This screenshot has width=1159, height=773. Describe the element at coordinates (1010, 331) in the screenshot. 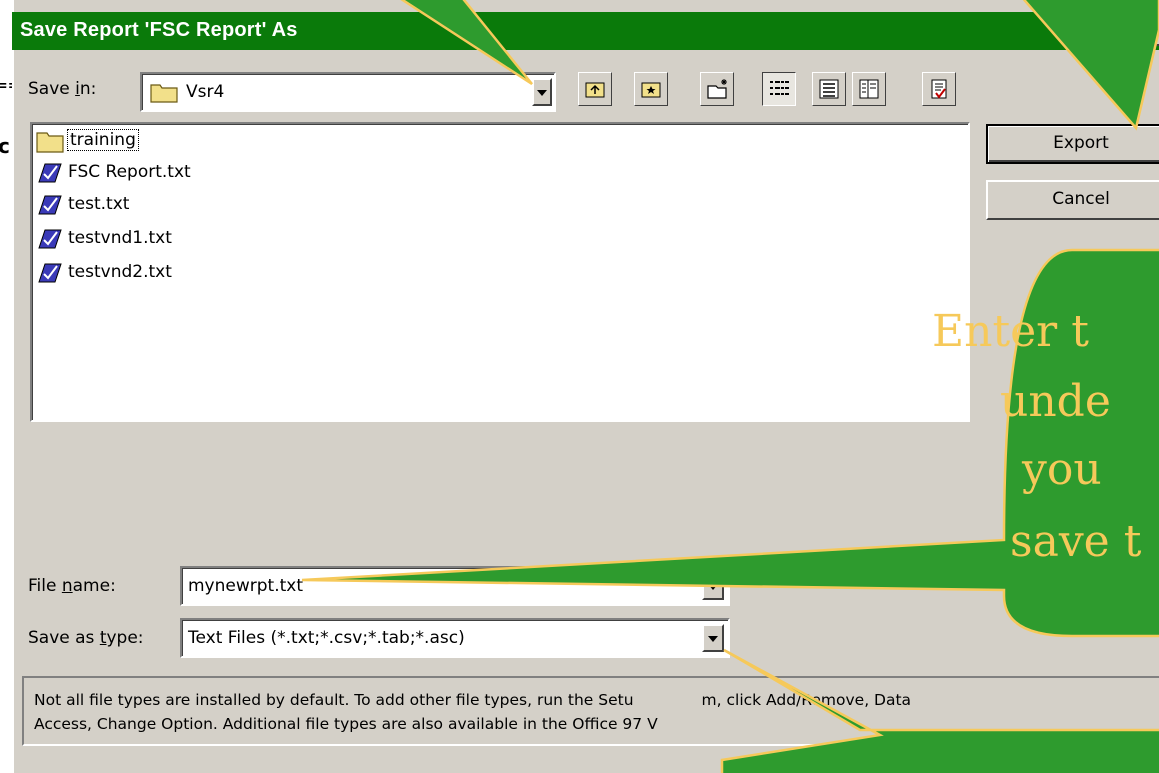

I see `callout-text-line-1: Enter t` at that location.